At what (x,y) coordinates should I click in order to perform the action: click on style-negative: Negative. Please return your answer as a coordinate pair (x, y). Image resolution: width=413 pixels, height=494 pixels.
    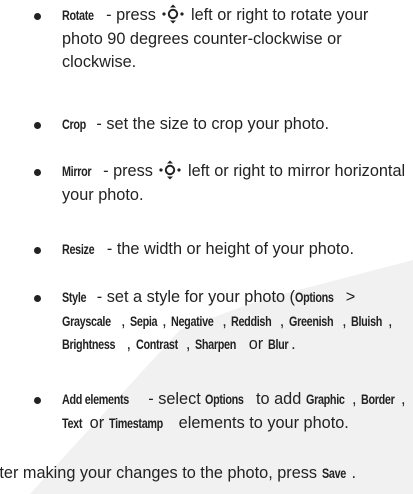
    Looking at the image, I should click on (192, 321).